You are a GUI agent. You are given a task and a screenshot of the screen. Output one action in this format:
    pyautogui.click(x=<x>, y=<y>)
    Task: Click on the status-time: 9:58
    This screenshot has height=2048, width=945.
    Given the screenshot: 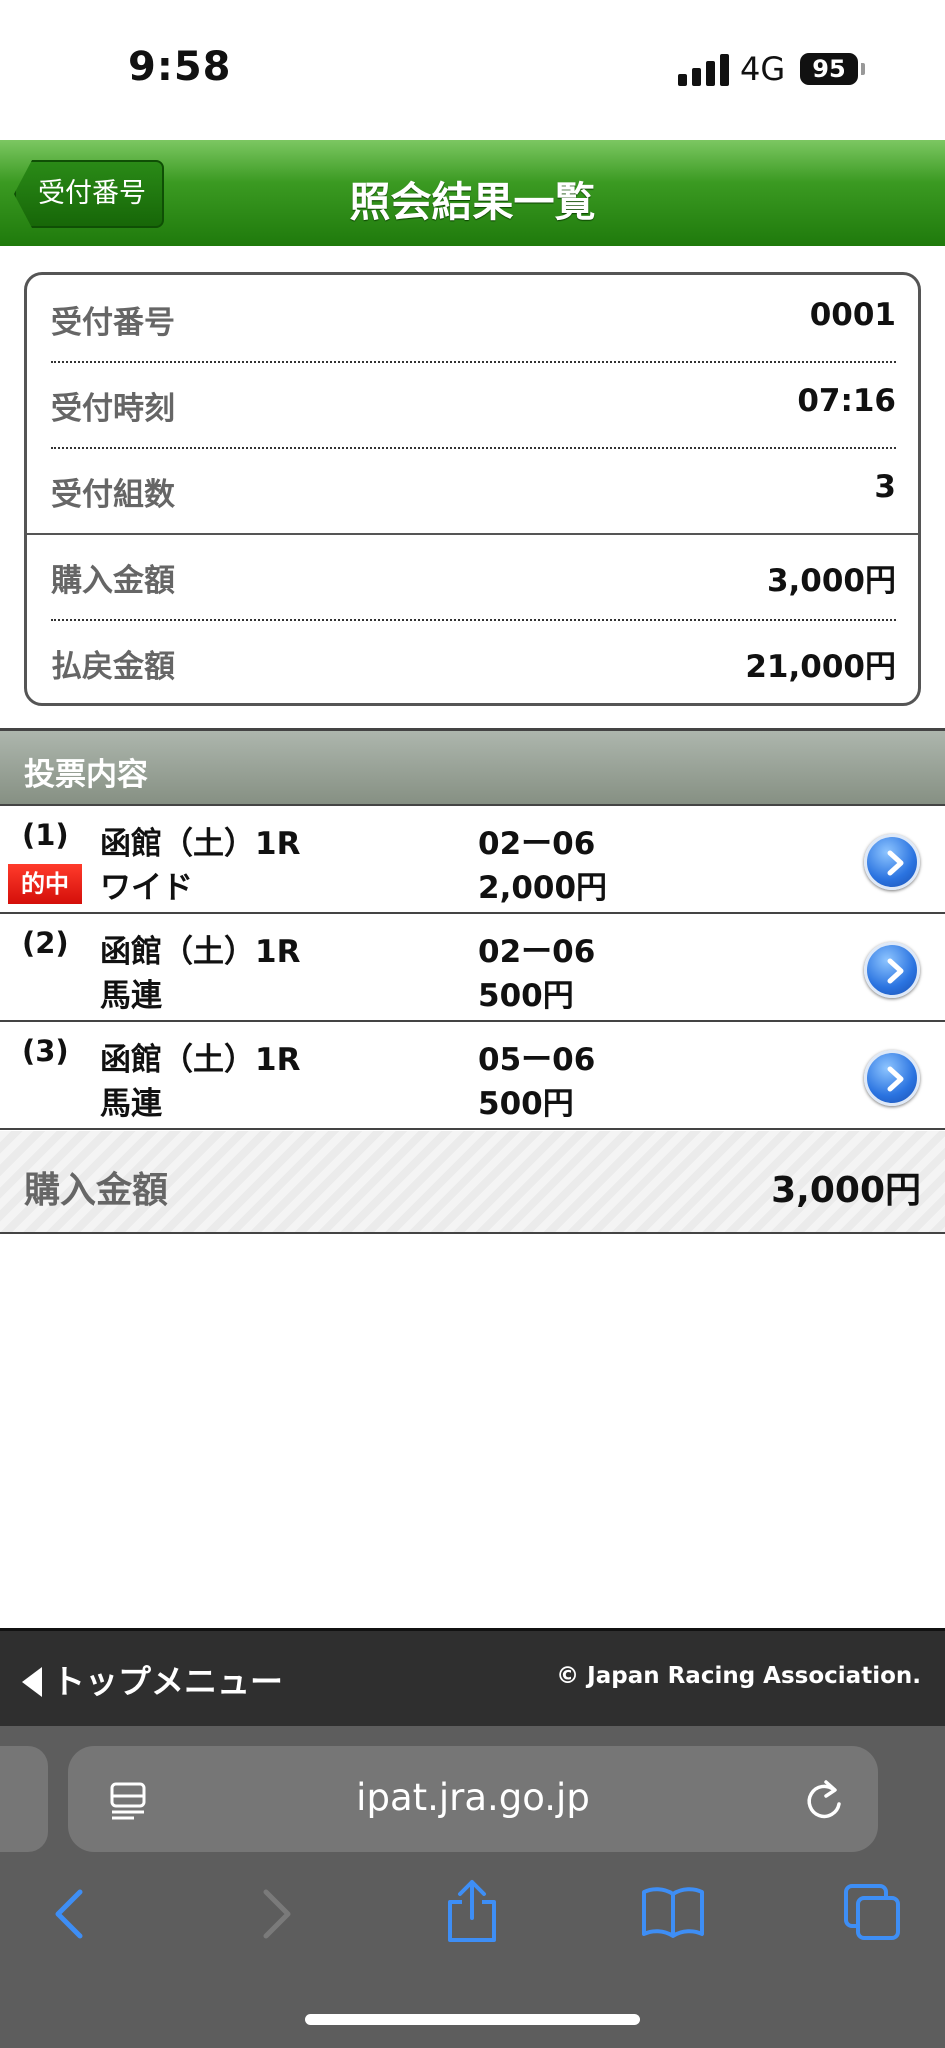 What is the action you would take?
    pyautogui.click(x=180, y=67)
    